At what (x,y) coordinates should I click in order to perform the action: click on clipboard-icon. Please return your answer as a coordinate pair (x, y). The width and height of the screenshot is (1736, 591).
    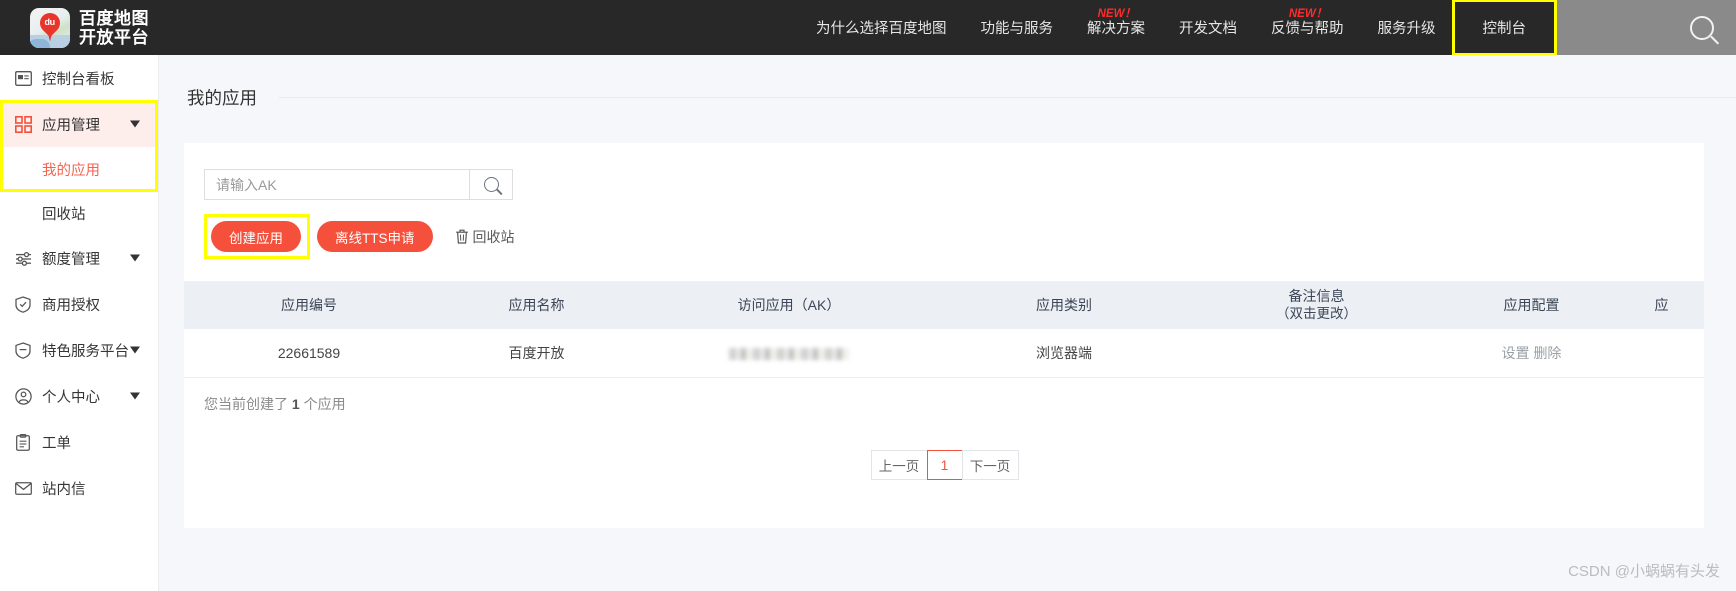
    Looking at the image, I should click on (23, 442).